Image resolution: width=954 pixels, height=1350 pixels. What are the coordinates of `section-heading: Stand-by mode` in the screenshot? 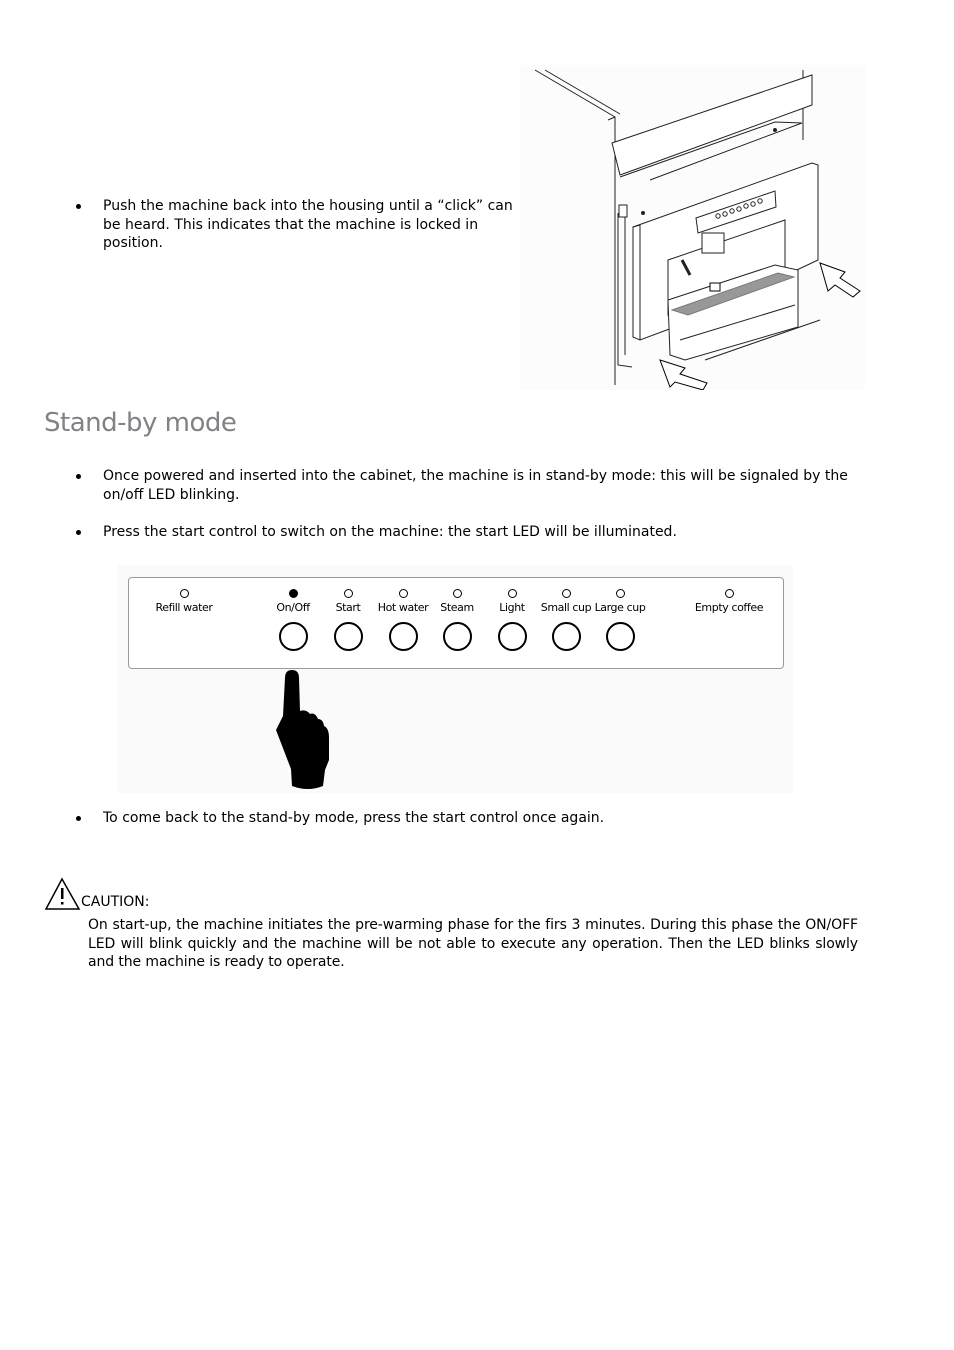 It's located at (140, 423).